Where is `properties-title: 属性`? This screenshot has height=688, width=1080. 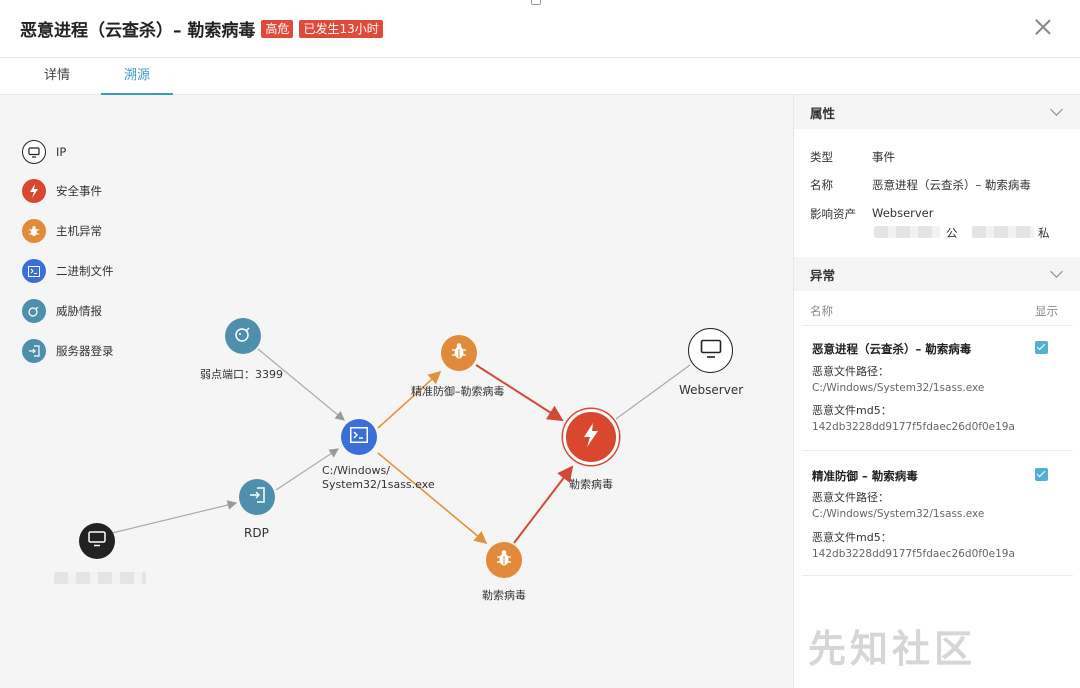 properties-title: 属性 is located at coordinates (823, 113).